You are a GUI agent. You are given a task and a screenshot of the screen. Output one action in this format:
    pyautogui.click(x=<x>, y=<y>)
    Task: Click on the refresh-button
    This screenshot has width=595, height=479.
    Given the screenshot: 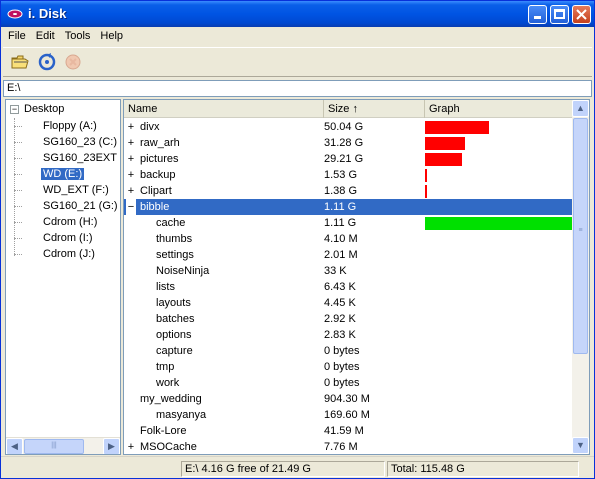 What is the action you would take?
    pyautogui.click(x=47, y=63)
    